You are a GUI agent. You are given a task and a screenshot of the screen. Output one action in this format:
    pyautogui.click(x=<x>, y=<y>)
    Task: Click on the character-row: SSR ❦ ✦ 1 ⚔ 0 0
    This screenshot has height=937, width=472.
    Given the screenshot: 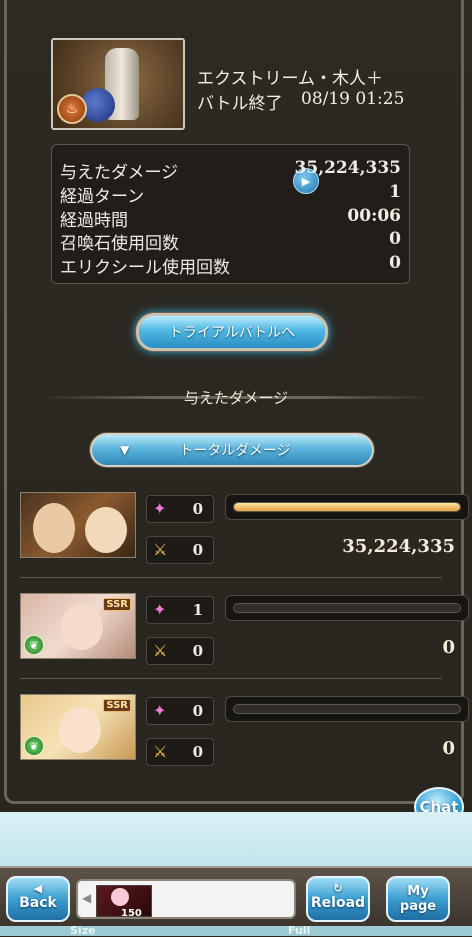 What is the action you would take?
    pyautogui.click(x=244, y=629)
    